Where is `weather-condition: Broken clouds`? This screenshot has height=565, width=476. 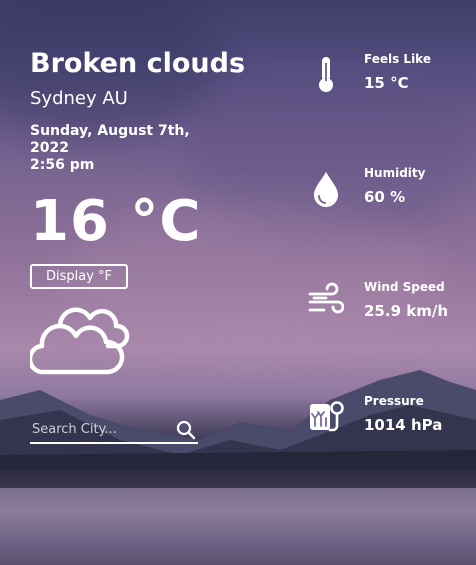 weather-condition: Broken clouds is located at coordinates (138, 63).